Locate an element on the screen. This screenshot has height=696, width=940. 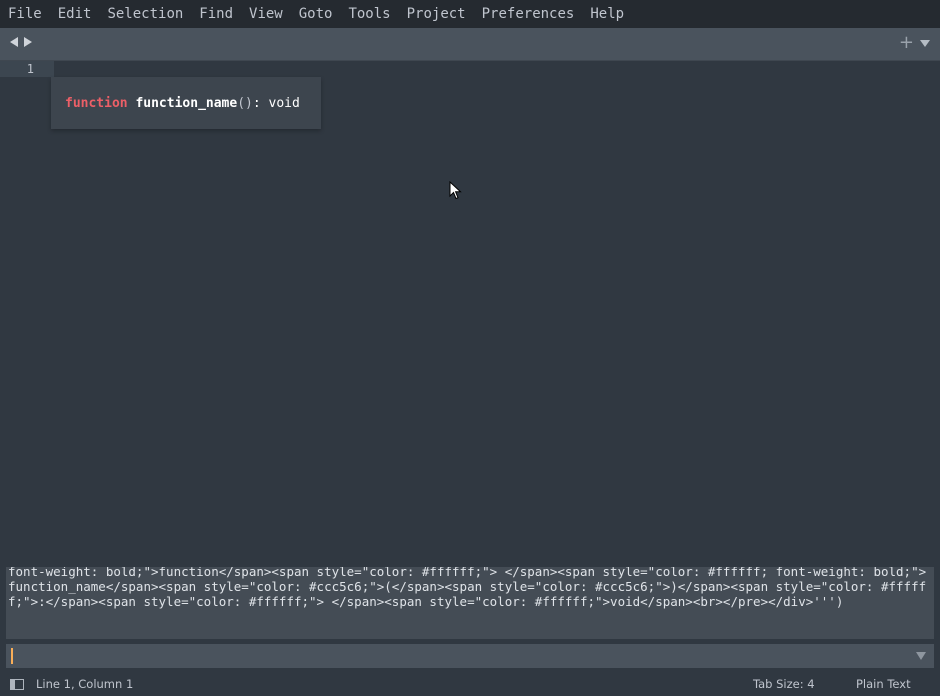
popup-keyword: function is located at coordinates (96, 103).